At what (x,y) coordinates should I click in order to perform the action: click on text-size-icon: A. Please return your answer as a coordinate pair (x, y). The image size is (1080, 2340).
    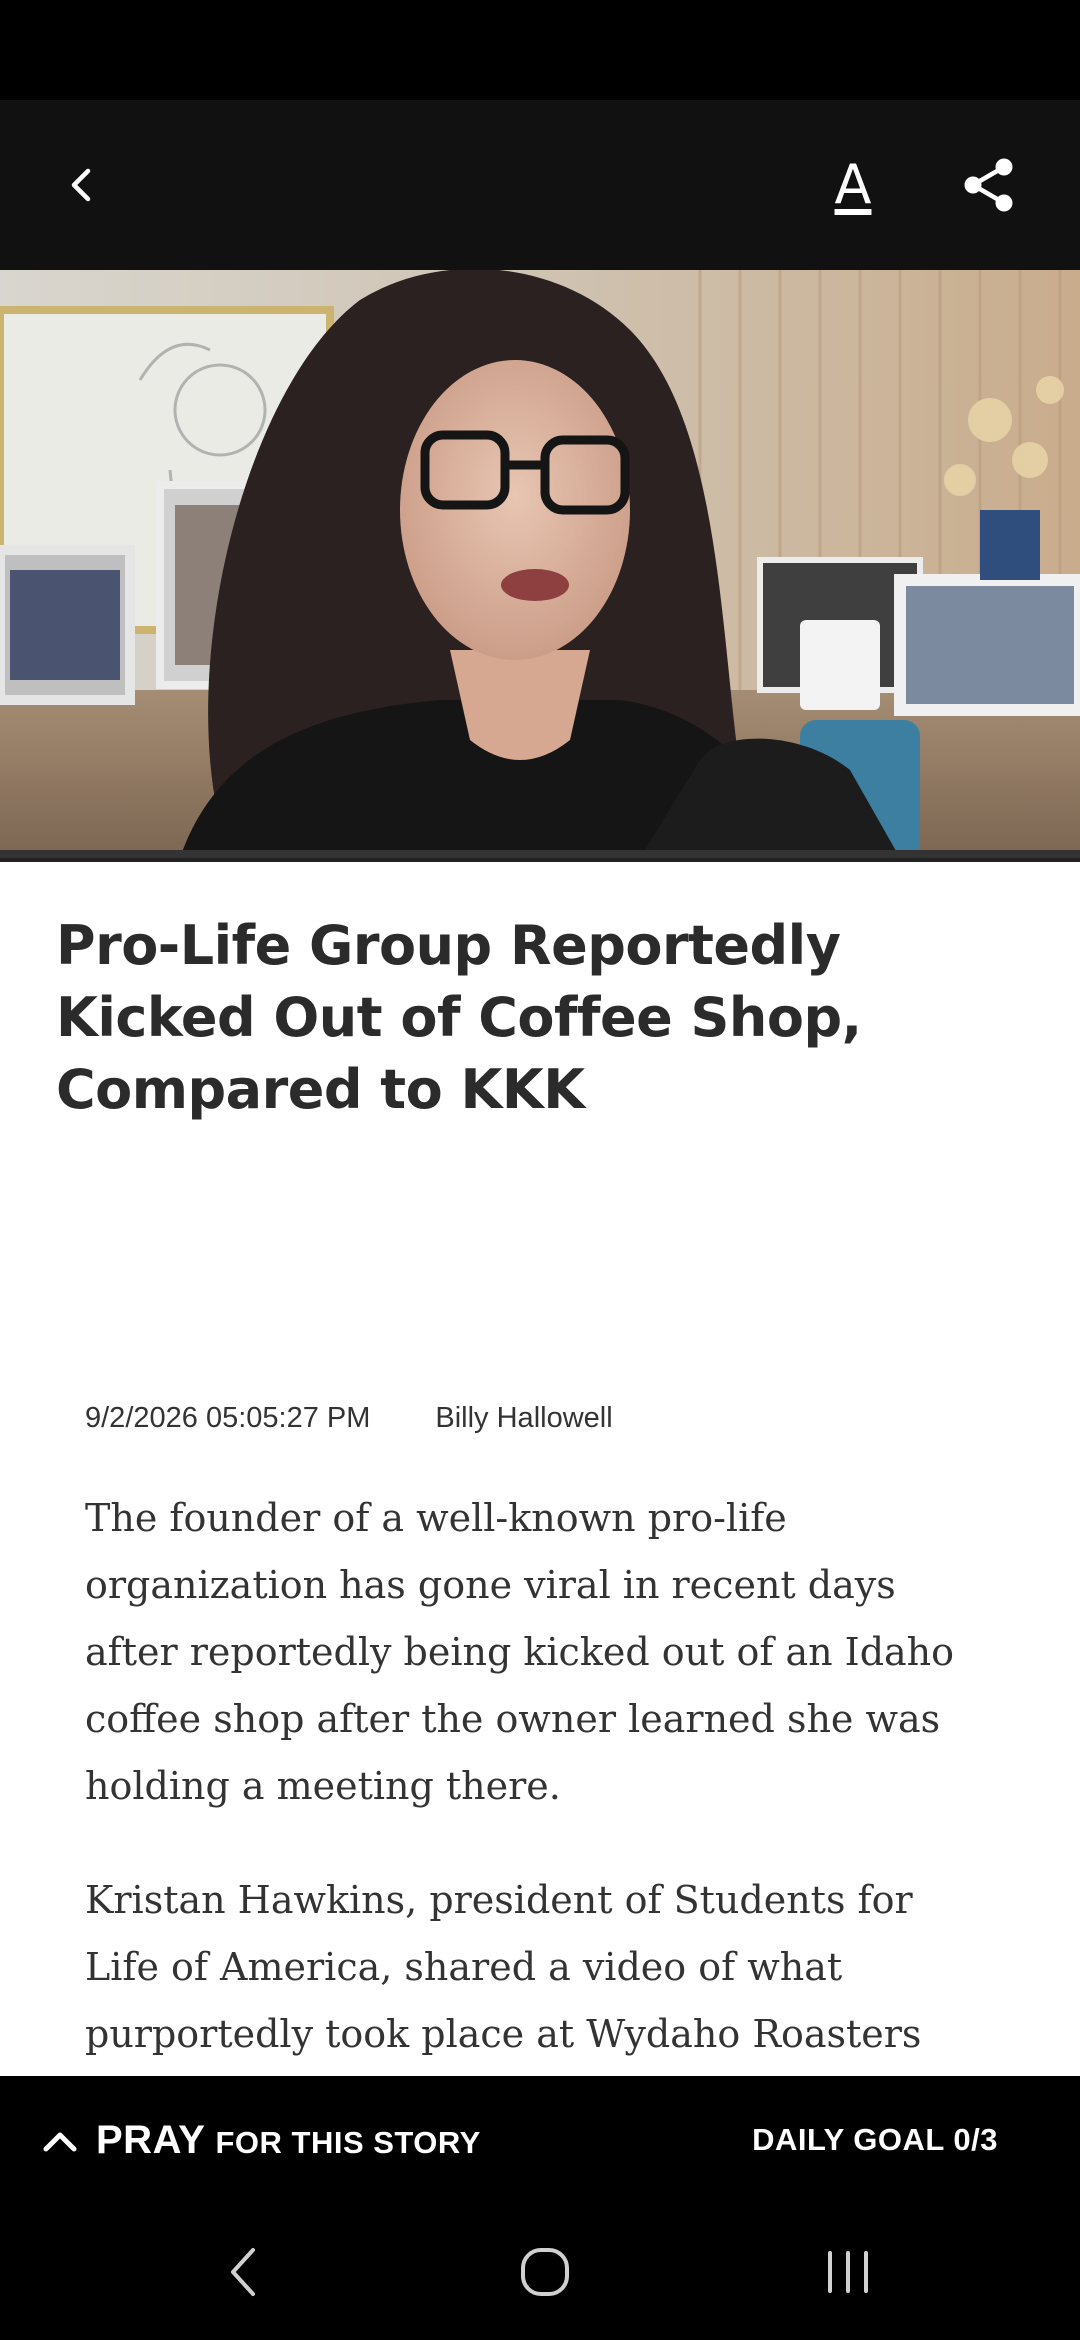
    Looking at the image, I should click on (853, 185).